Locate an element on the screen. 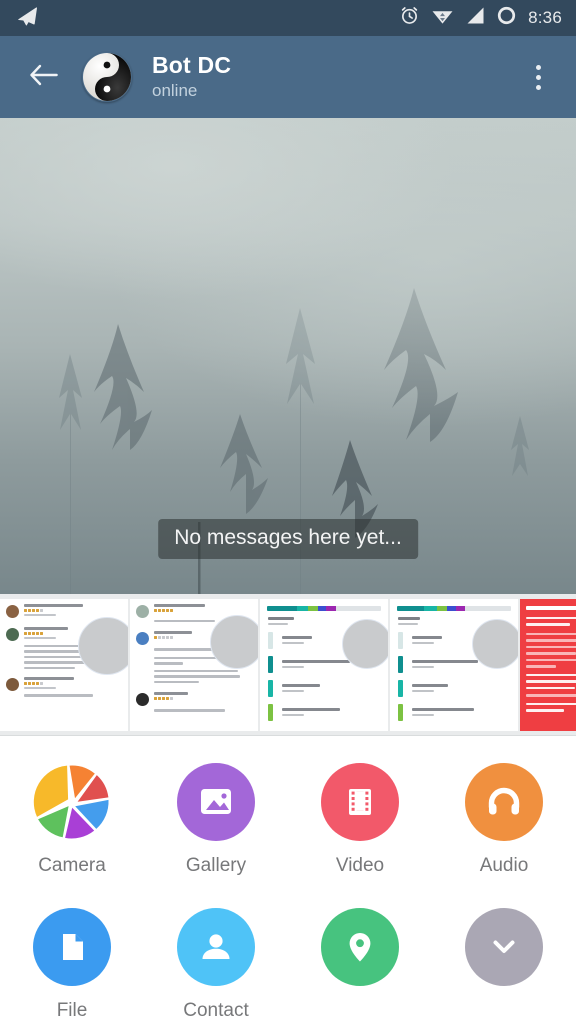 The height and width of the screenshot is (1024, 576). attachment-row-1: Camera Gallery Video Audio is located at coordinates (288, 815).